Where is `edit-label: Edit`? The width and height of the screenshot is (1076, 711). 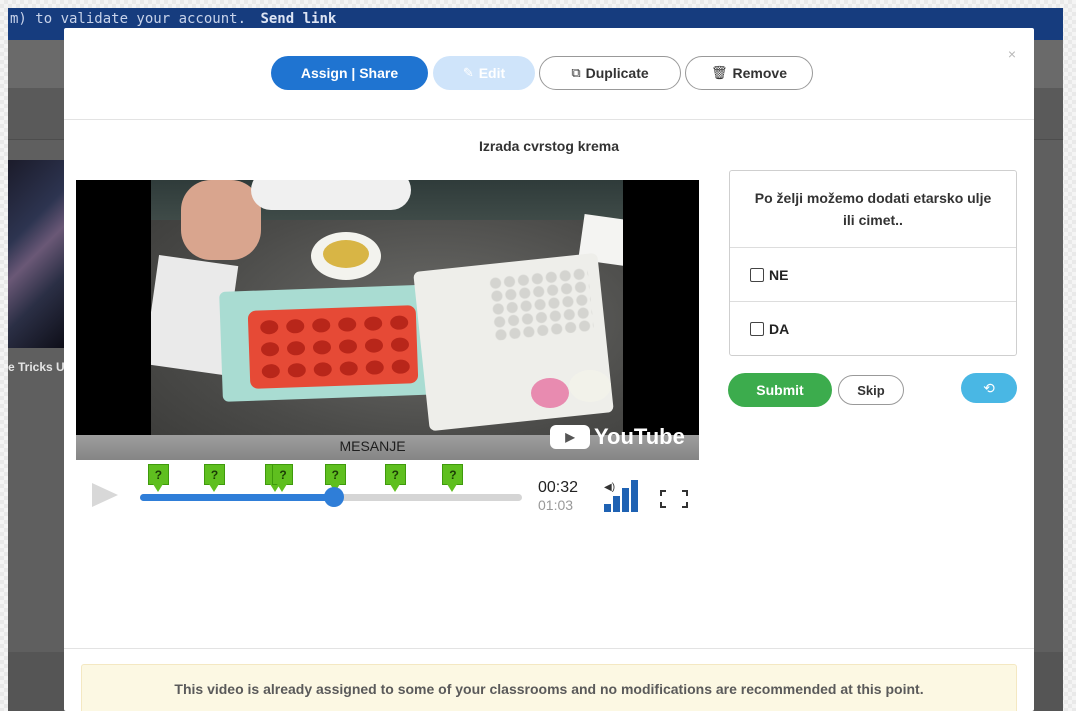
edit-label: Edit is located at coordinates (492, 73).